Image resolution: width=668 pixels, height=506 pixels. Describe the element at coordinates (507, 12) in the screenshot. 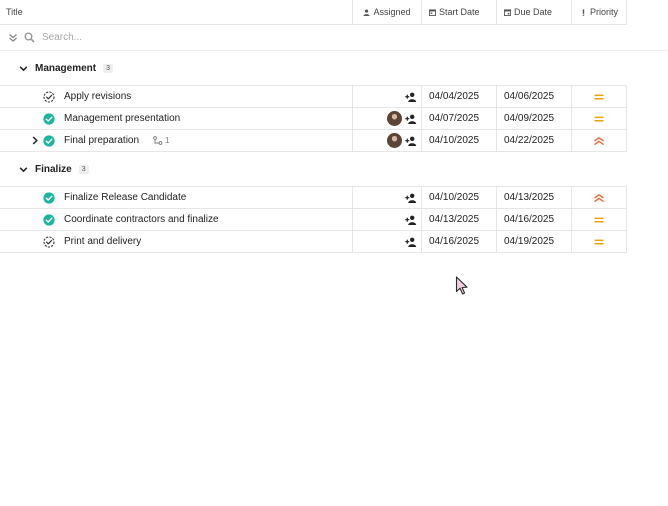

I see `calendar-due-icon` at that location.